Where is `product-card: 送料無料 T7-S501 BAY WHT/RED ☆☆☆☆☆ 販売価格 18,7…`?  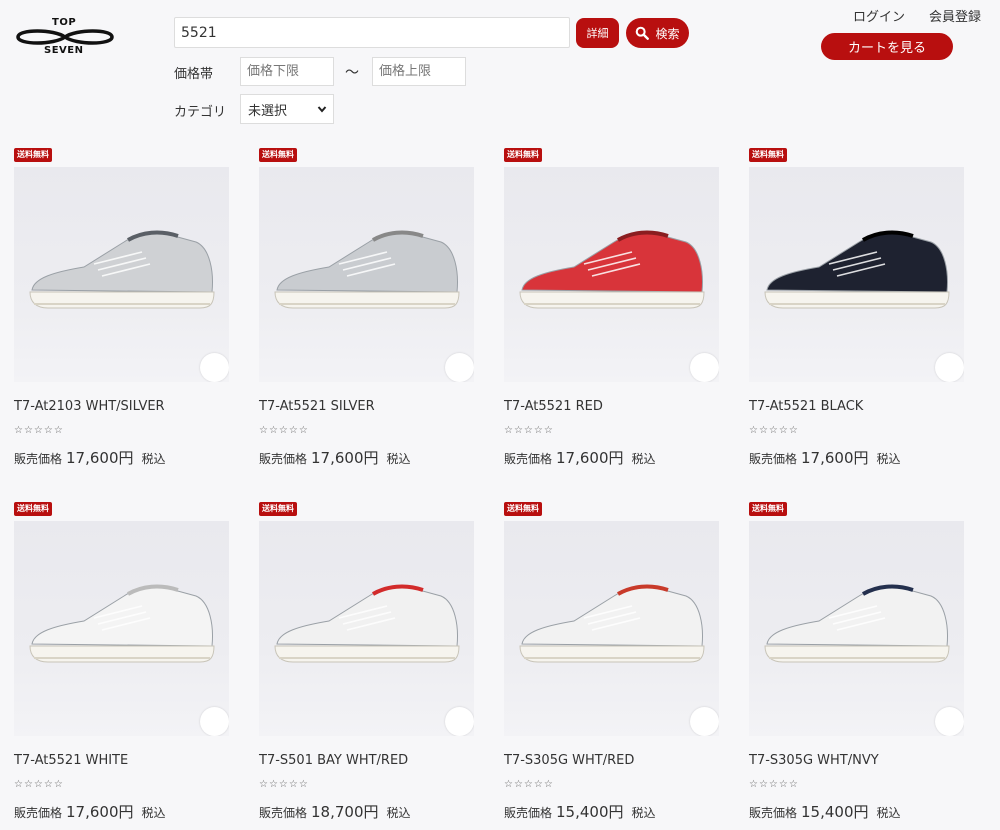 product-card: 送料無料 T7-S501 BAY WHT/RED ☆☆☆☆☆ 販売価格 18,7… is located at coordinates (367, 666).